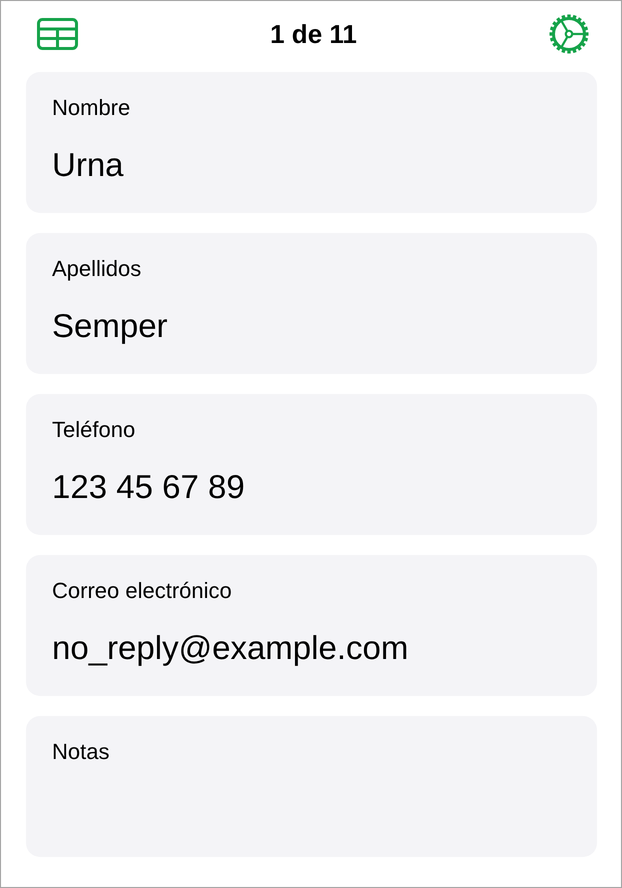 The image size is (622, 888). What do you see at coordinates (97, 269) in the screenshot?
I see `field-label: Apellidos` at bounding box center [97, 269].